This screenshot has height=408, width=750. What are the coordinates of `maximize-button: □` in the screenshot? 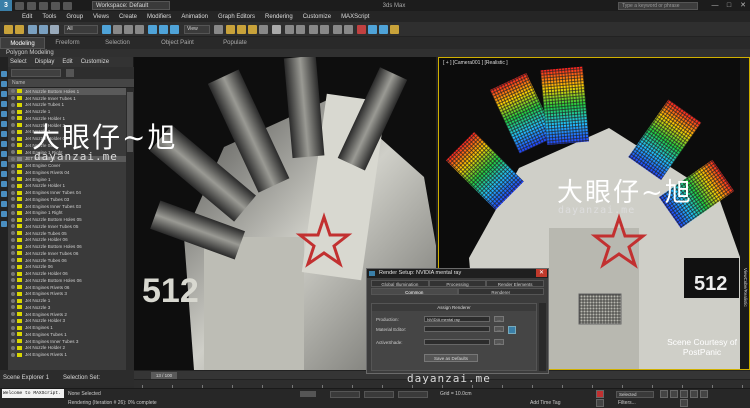 It's located at (729, 6).